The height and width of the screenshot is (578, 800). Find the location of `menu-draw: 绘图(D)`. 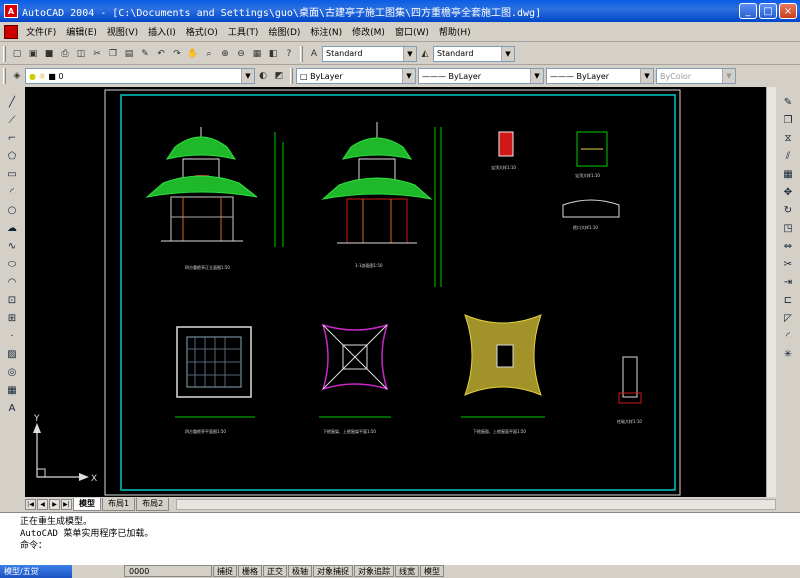

menu-draw: 绘图(D) is located at coordinates (284, 31).